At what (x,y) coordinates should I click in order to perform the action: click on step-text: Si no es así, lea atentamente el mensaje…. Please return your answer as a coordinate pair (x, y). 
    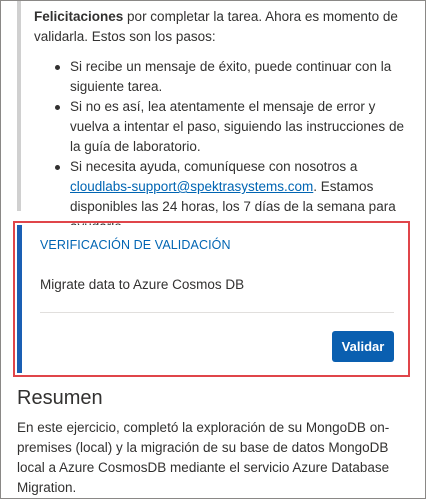
    Looking at the image, I should click on (237, 126).